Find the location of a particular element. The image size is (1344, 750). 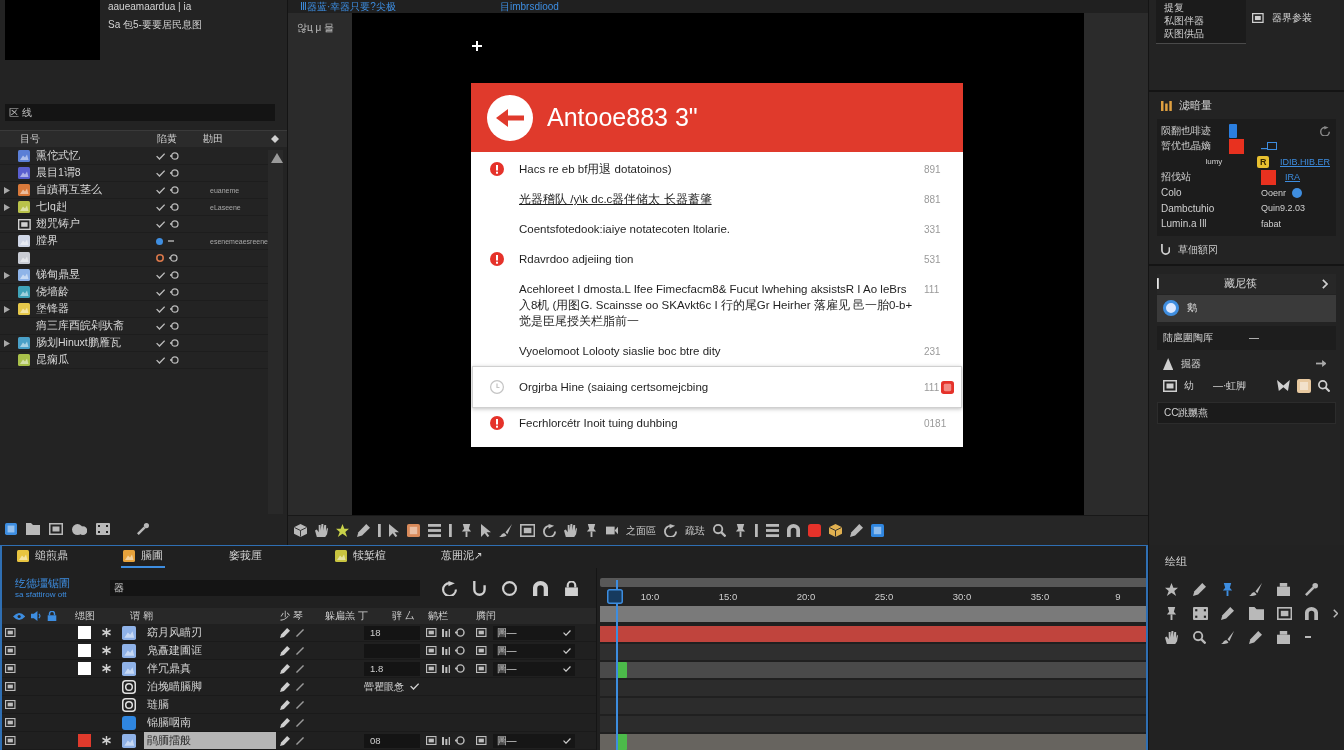

pin-icon is located at coordinates (1171, 613).